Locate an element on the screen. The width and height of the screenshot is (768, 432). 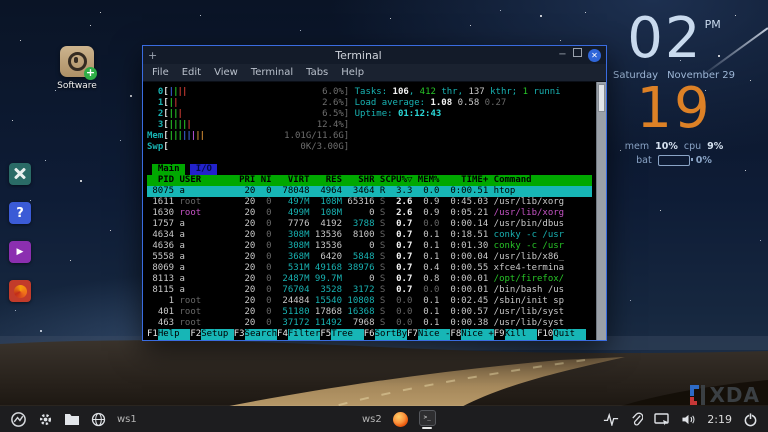
scrollbar-thumb is located at coordinates (601, 98).